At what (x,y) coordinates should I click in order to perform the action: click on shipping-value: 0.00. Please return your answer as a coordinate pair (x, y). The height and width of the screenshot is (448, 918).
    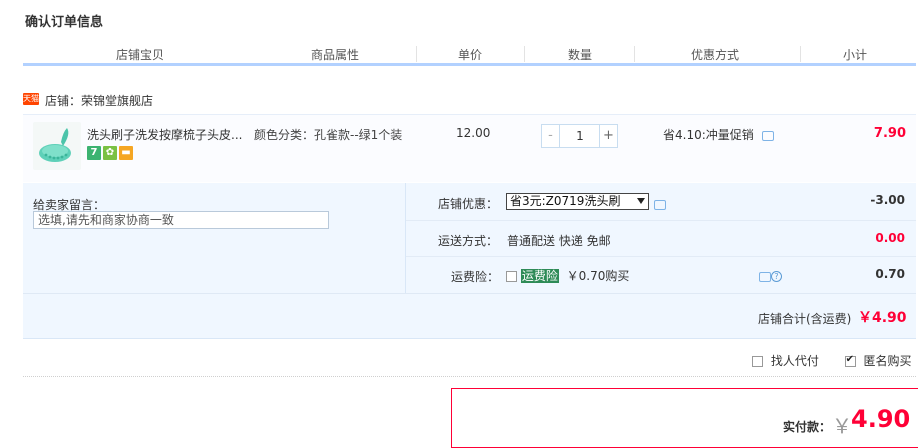
    Looking at the image, I should click on (890, 238).